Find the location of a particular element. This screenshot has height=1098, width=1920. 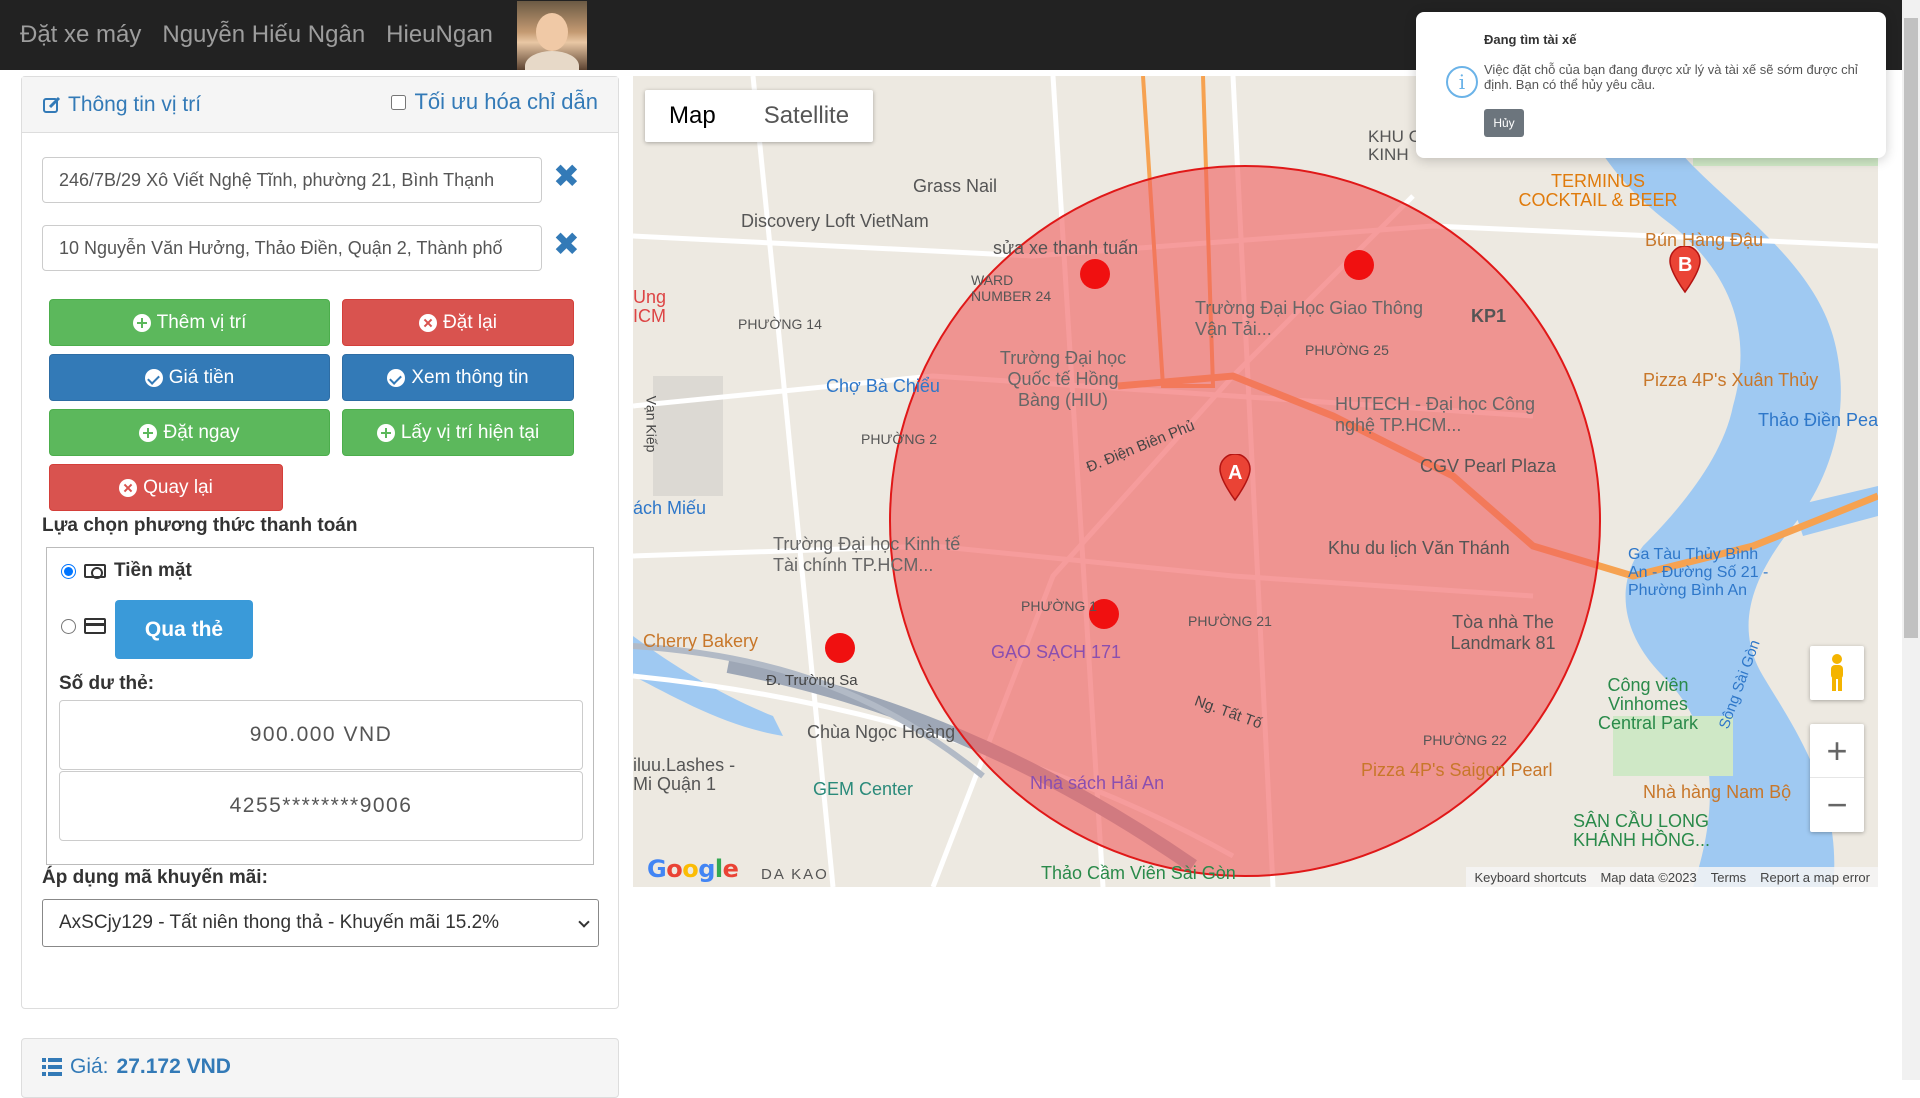

notification-title: Đang tìm tài xế is located at coordinates (1530, 39).